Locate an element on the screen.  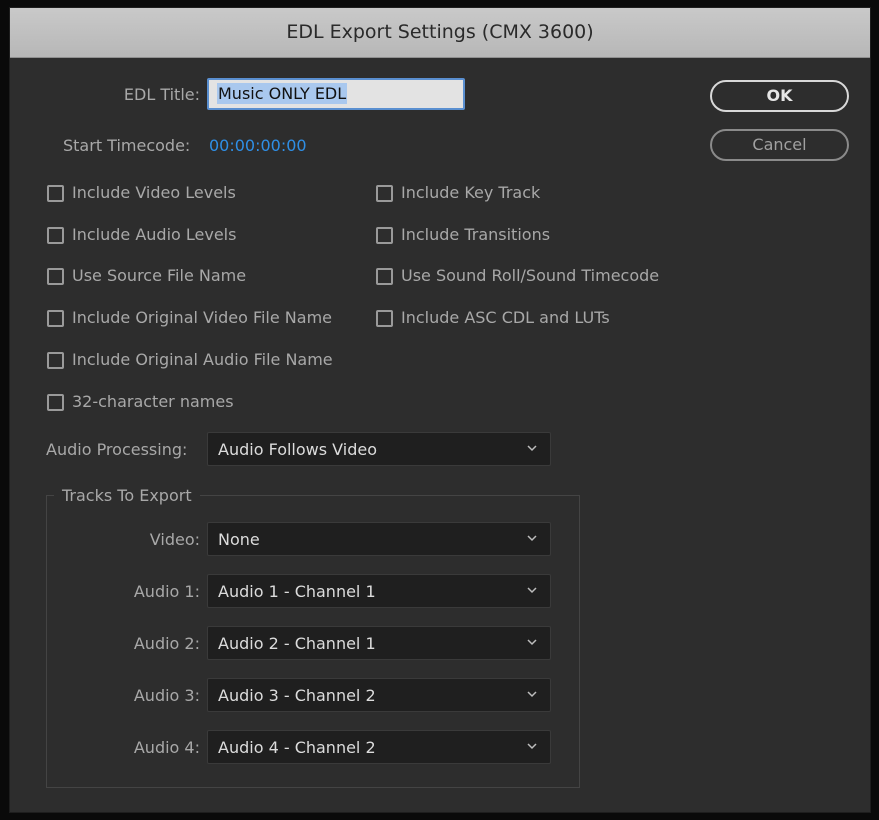
dropdown-value: Audio Follows Video is located at coordinates (297, 449).